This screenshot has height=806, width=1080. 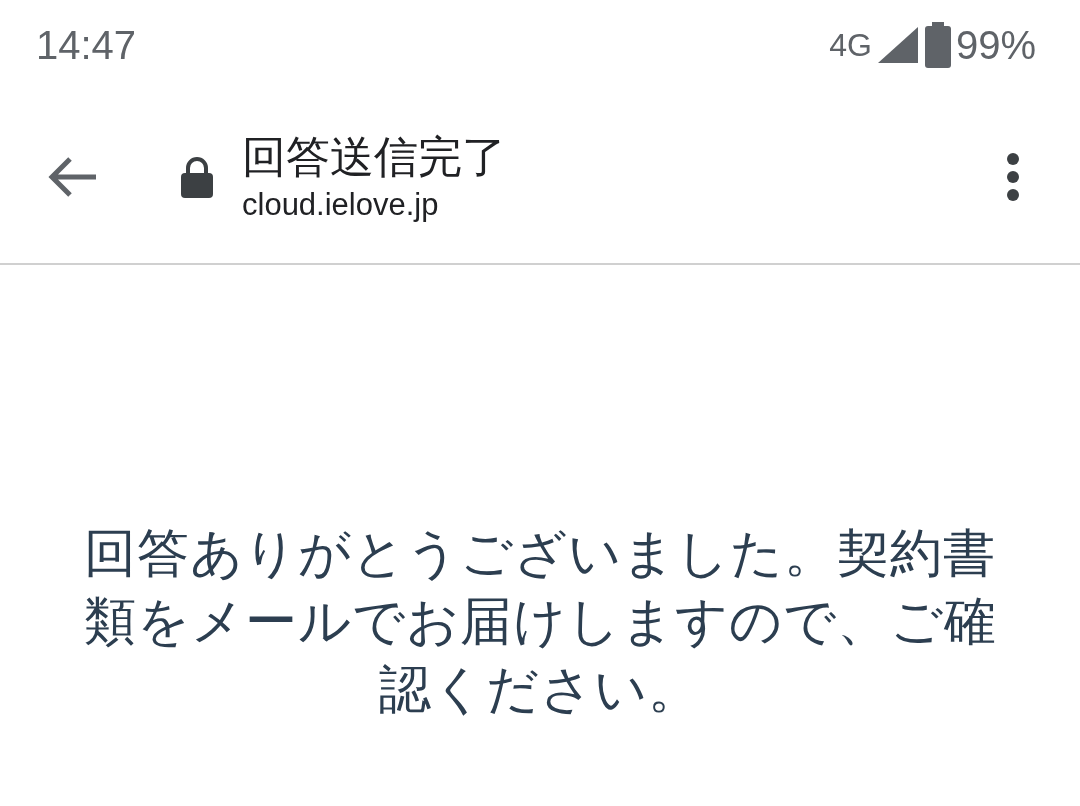 What do you see at coordinates (1013, 176) in the screenshot?
I see `menu-button` at bounding box center [1013, 176].